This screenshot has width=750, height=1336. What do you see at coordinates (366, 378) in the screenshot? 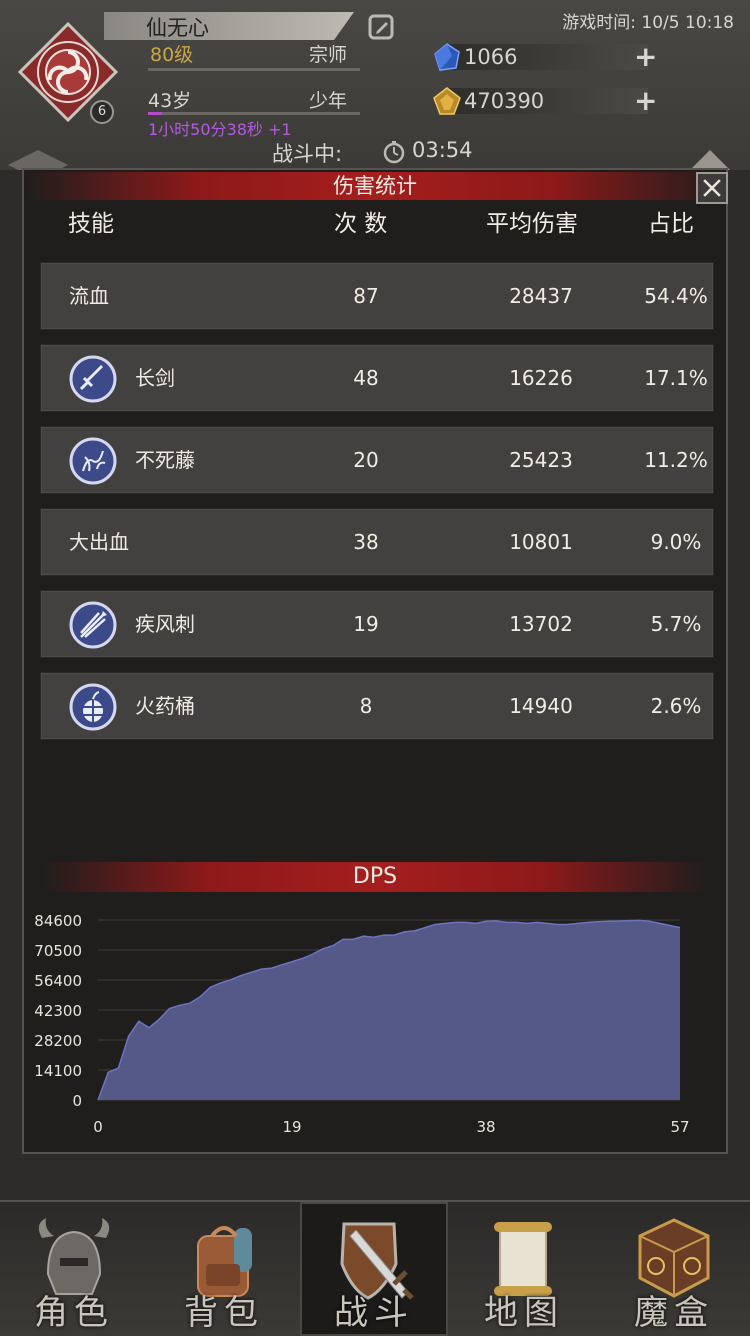
I see `hit-count: 48` at bounding box center [366, 378].